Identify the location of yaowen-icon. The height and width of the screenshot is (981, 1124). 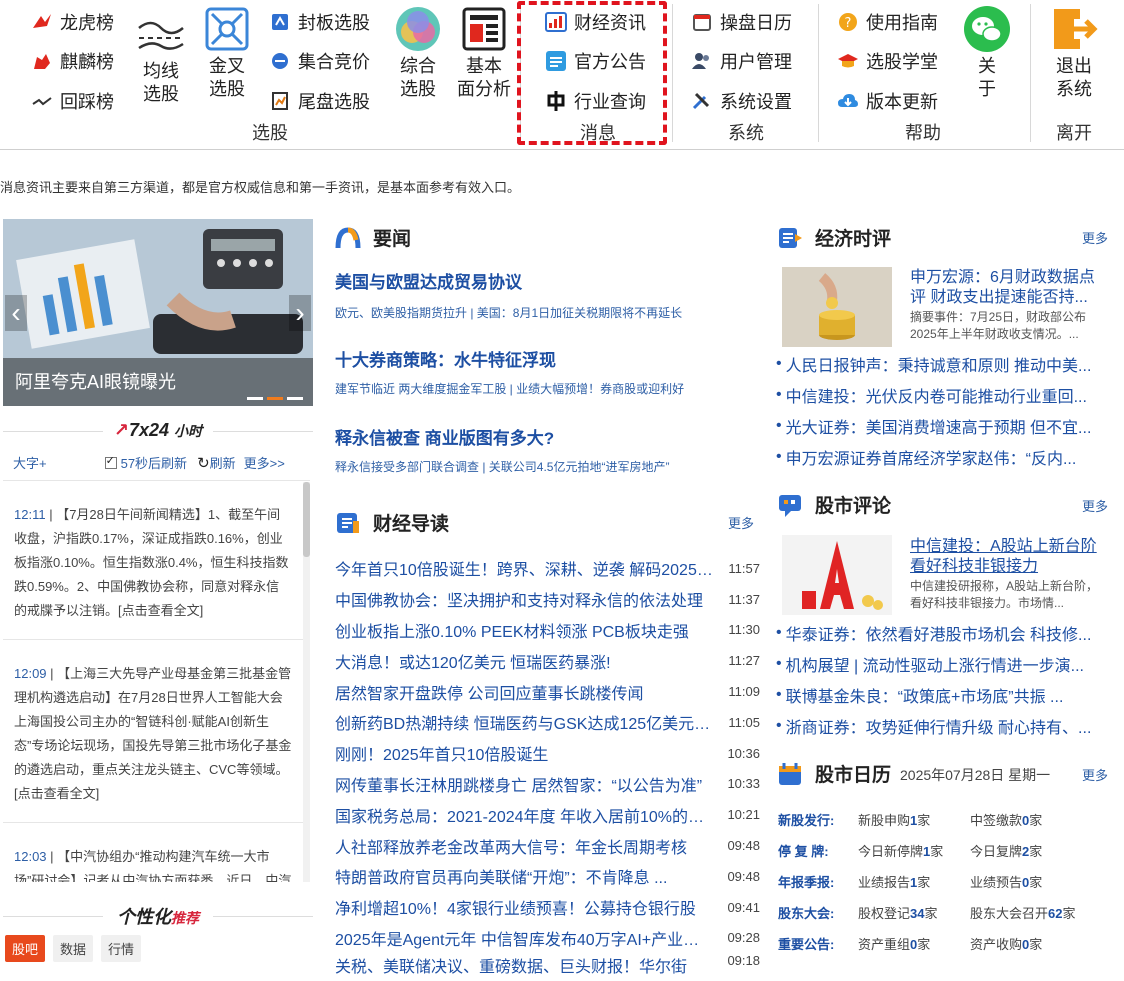
(348, 237).